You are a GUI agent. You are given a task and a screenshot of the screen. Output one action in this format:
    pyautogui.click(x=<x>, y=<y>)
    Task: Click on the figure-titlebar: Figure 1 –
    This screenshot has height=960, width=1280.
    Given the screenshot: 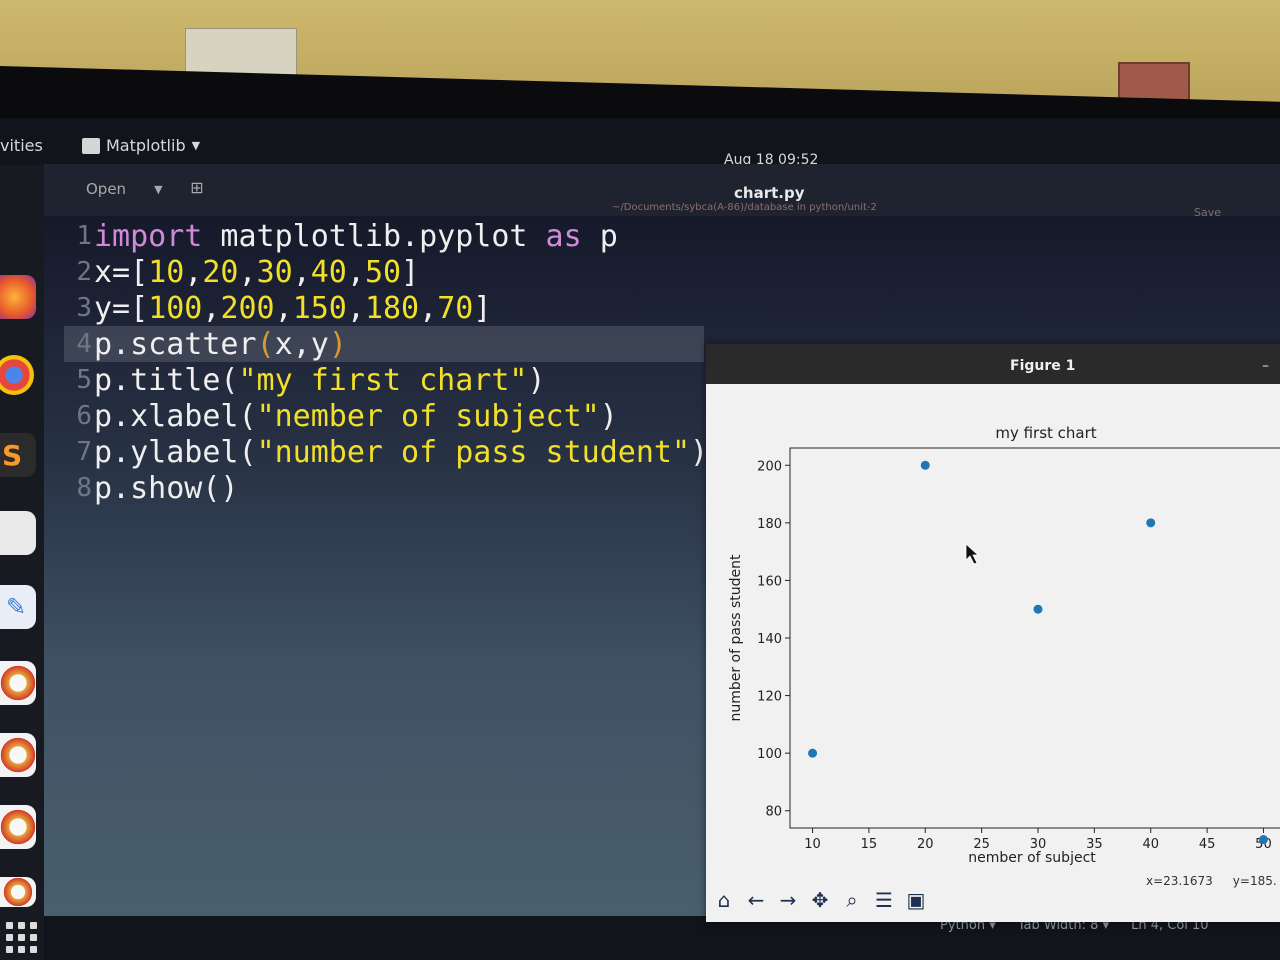 What is the action you would take?
    pyautogui.click(x=993, y=364)
    